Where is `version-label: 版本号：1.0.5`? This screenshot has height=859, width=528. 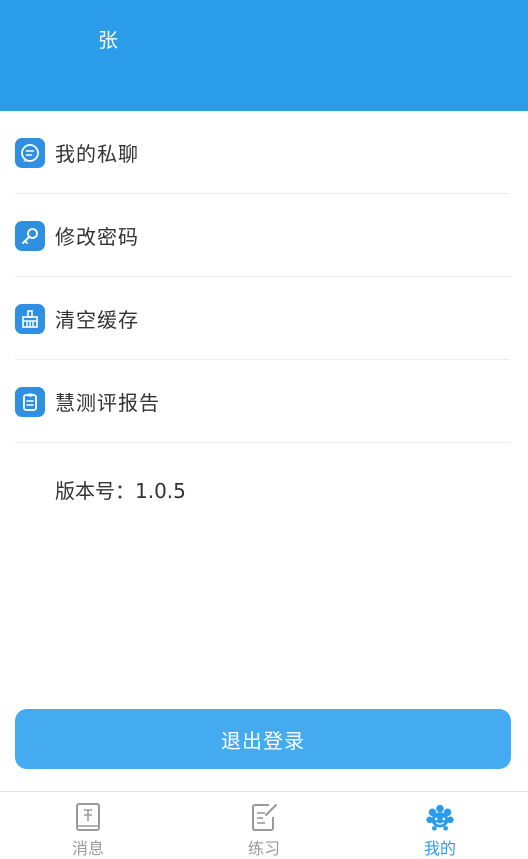
version-label: 版本号：1.0.5 is located at coordinates (120, 491).